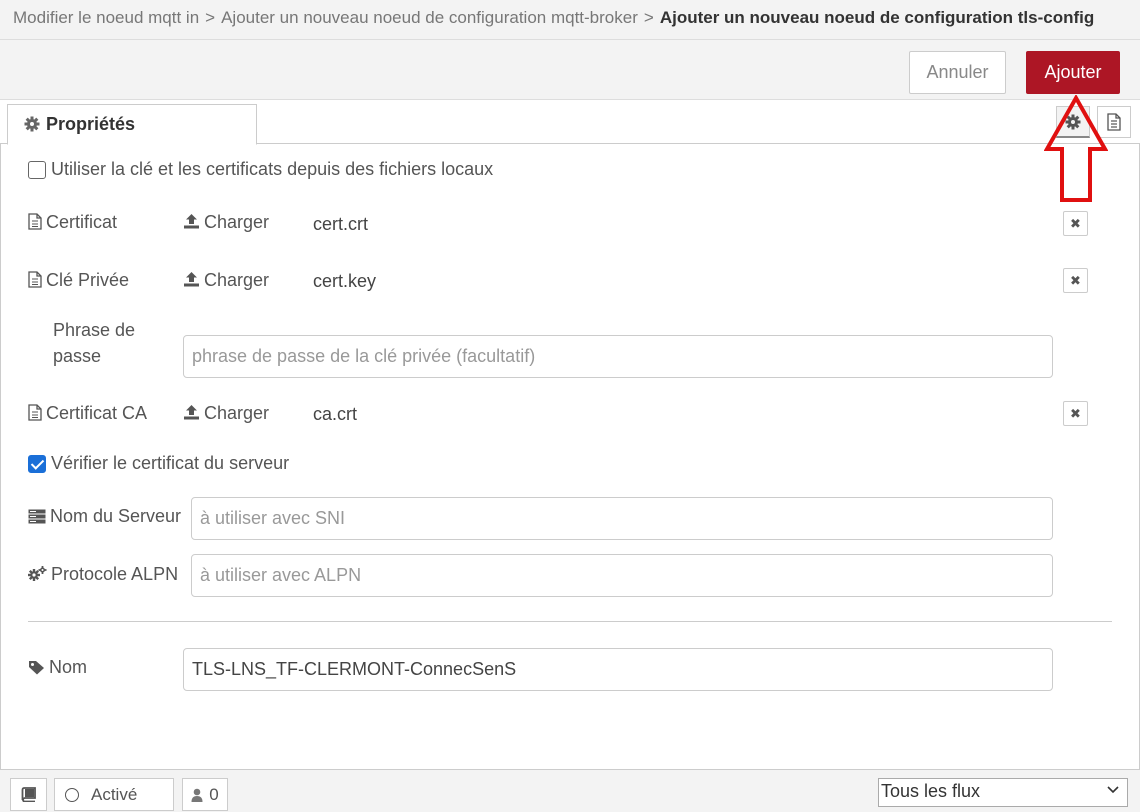  Describe the element at coordinates (37, 516) in the screenshot. I see `server-icon` at that location.